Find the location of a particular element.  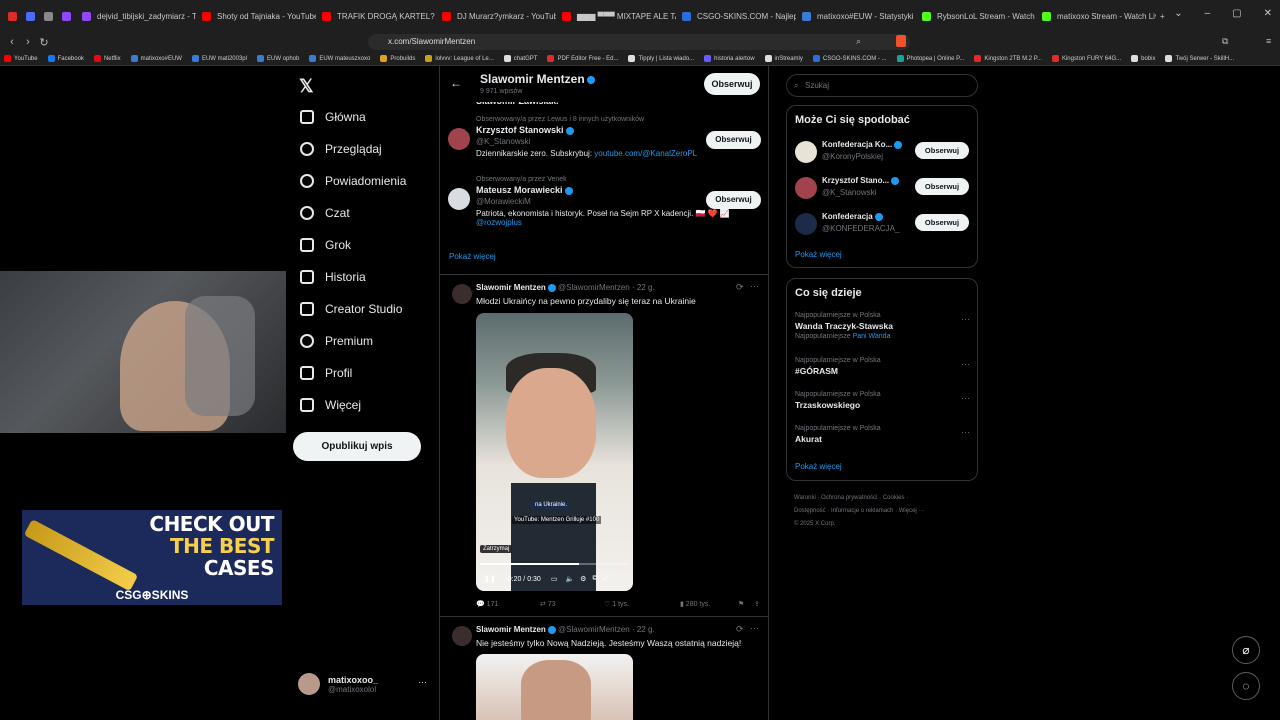

suggest-row: Konfederacja @KONFEDERACJA_ Obserwuj is located at coordinates (883, 224).